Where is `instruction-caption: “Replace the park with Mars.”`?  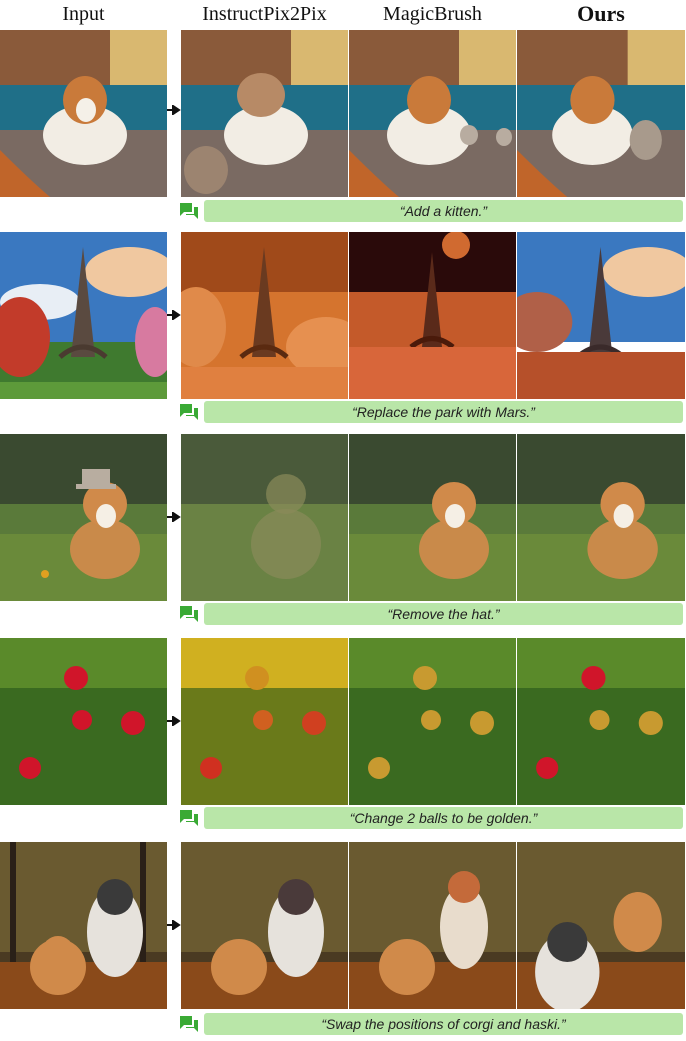
instruction-caption: “Replace the park with Mars.” is located at coordinates (443, 412).